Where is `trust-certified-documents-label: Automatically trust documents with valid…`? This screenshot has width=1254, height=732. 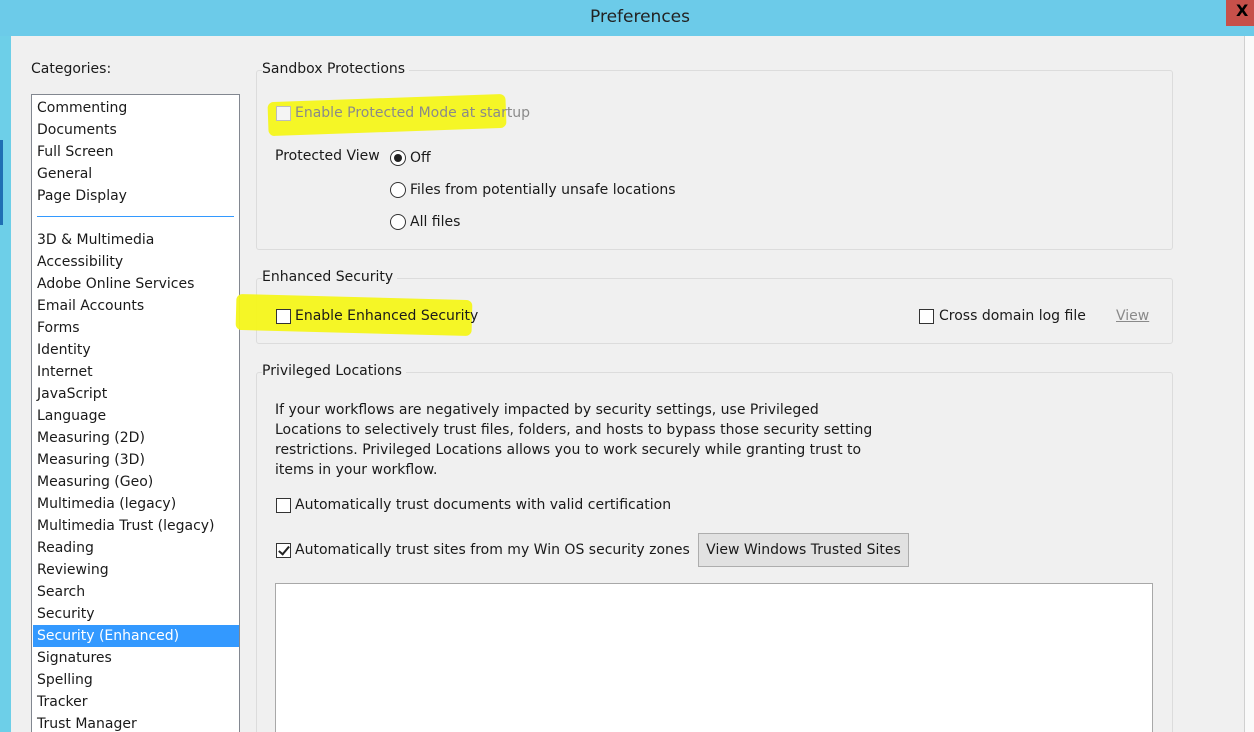
trust-certified-documents-label: Automatically trust documents with valid… is located at coordinates (483, 505).